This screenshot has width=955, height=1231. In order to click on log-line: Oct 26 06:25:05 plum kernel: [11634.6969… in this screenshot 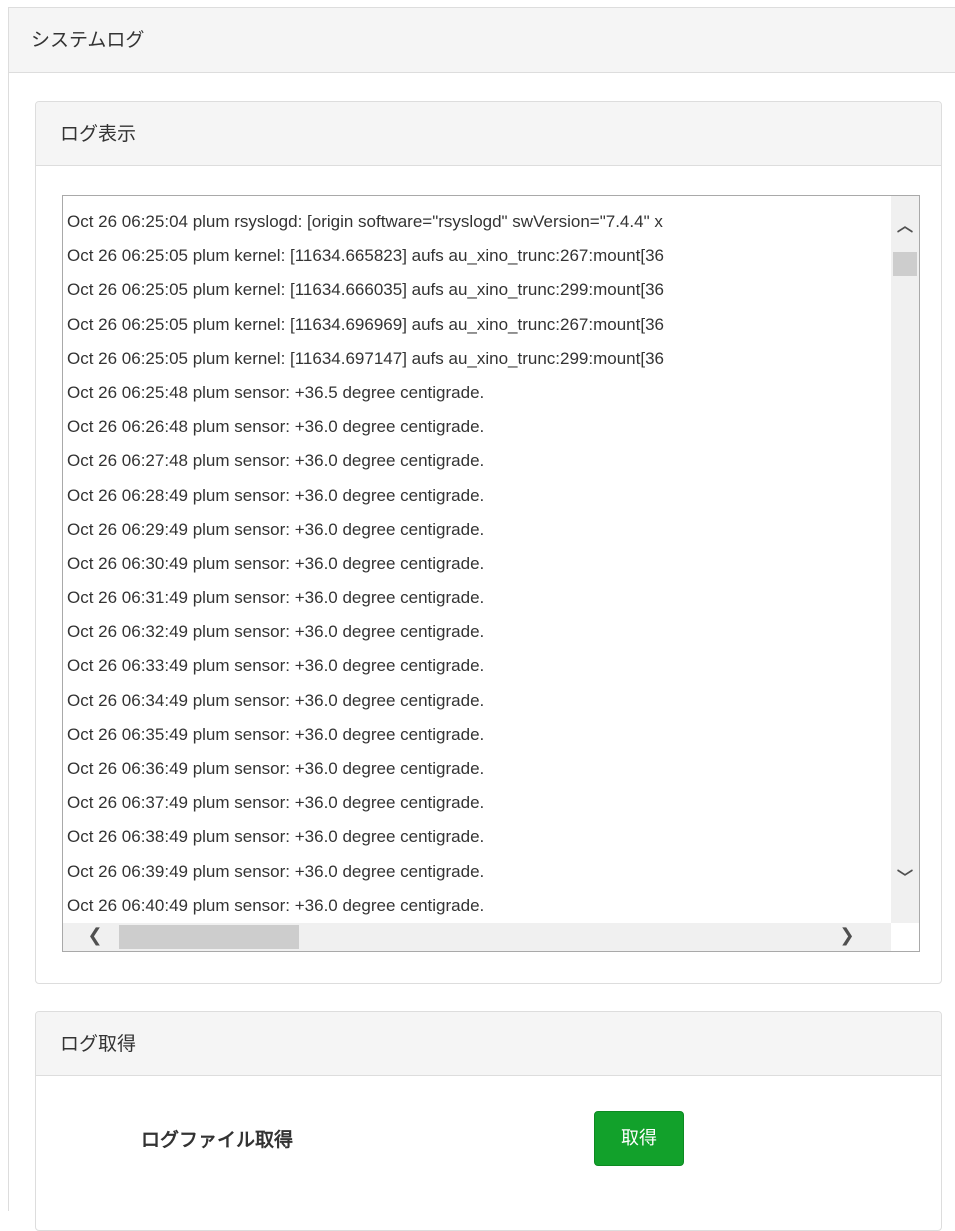, I will do `click(365, 324)`.